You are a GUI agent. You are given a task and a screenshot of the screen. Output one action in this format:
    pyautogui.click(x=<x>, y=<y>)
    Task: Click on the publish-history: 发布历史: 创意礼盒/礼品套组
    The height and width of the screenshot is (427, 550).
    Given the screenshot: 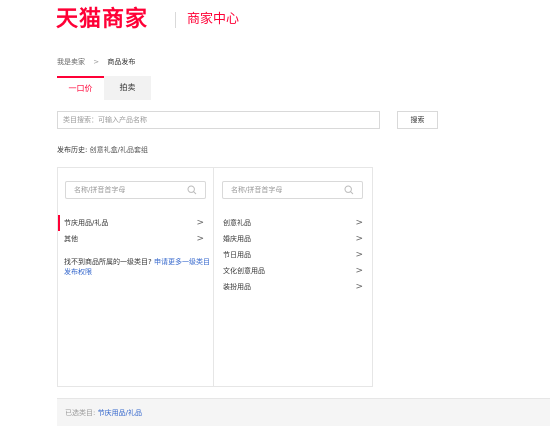 What is the action you would take?
    pyautogui.click(x=102, y=150)
    